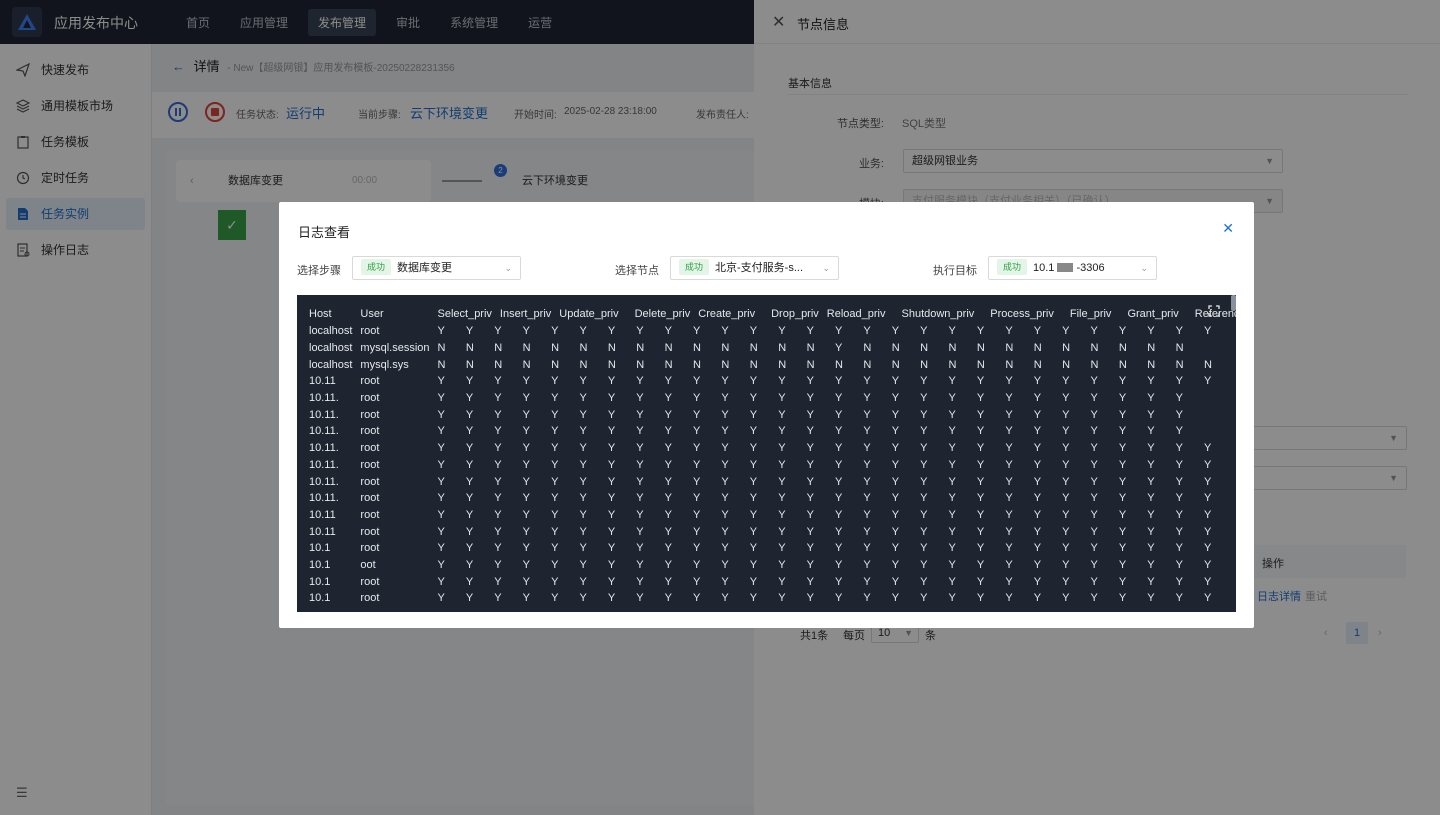 The image size is (1440, 815). Describe the element at coordinates (1090, 268) in the screenshot. I see `target-suffix: -3306` at that location.